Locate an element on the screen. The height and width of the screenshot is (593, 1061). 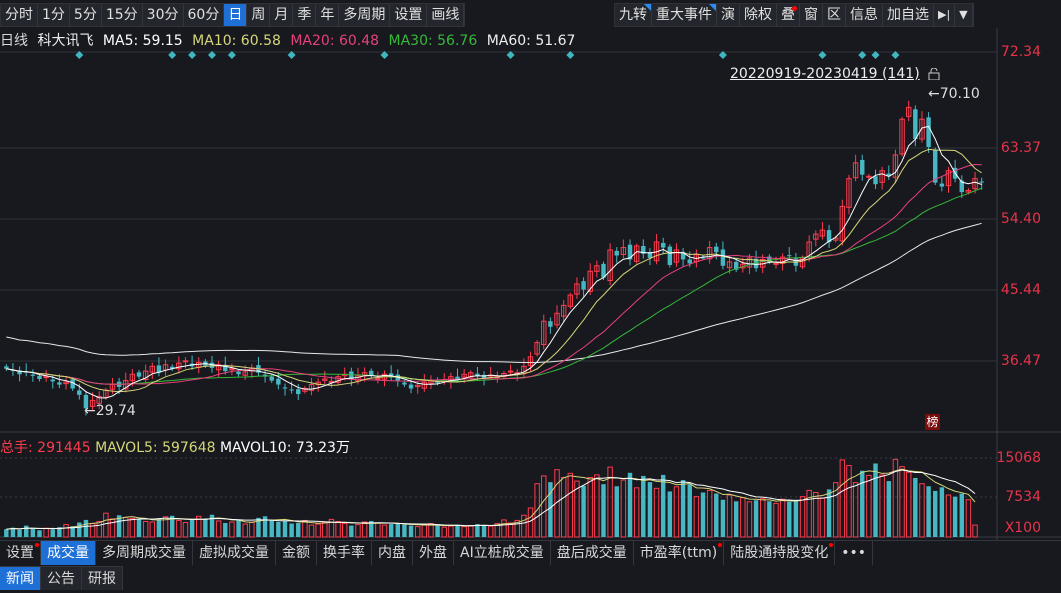
tab-announcements: 公告 is located at coordinates (61, 578).